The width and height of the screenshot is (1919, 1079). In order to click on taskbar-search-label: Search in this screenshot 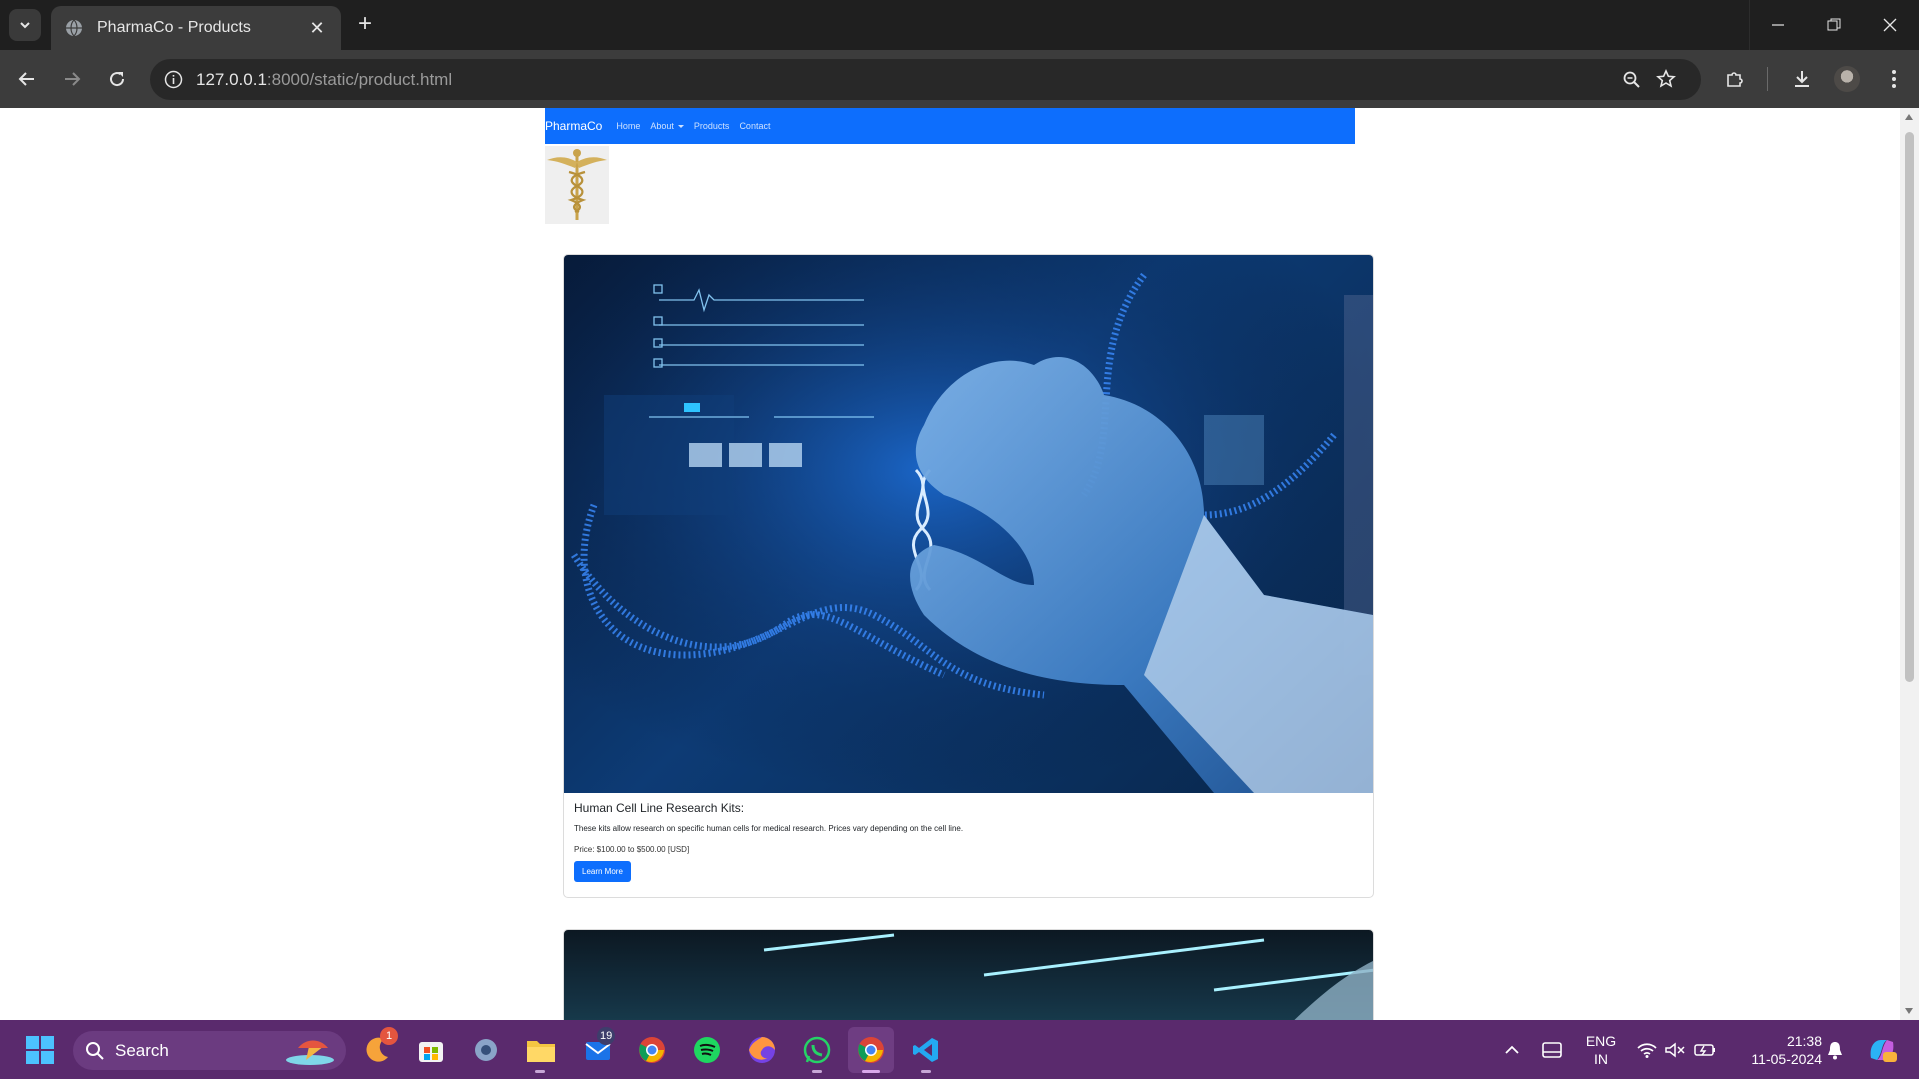, I will do `click(142, 1050)`.